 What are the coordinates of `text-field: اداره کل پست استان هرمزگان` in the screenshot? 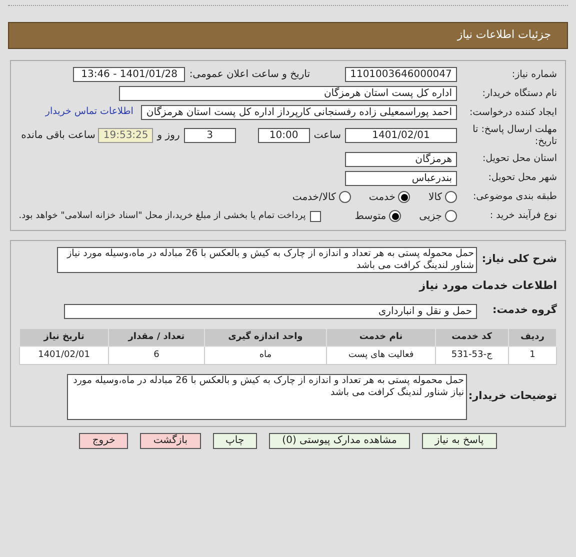 It's located at (288, 93).